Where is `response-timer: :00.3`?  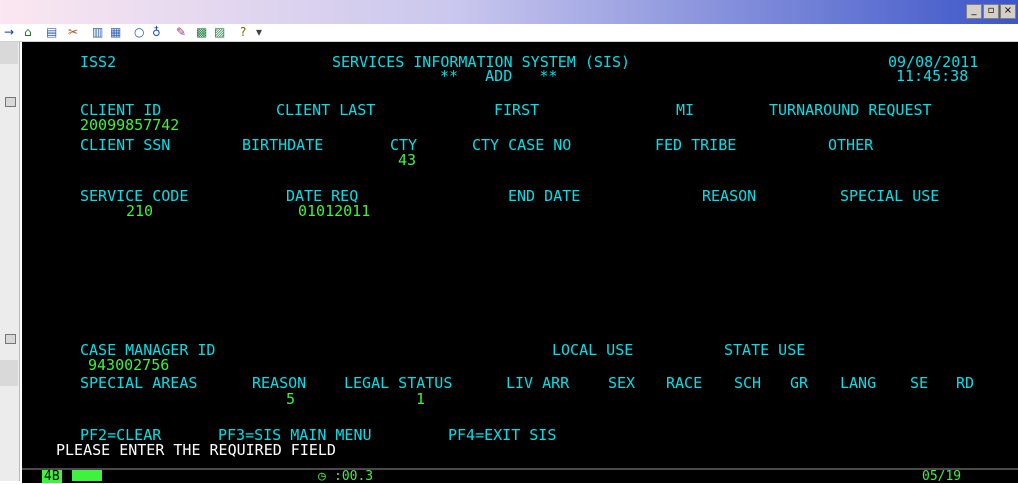 response-timer: :00.3 is located at coordinates (354, 476).